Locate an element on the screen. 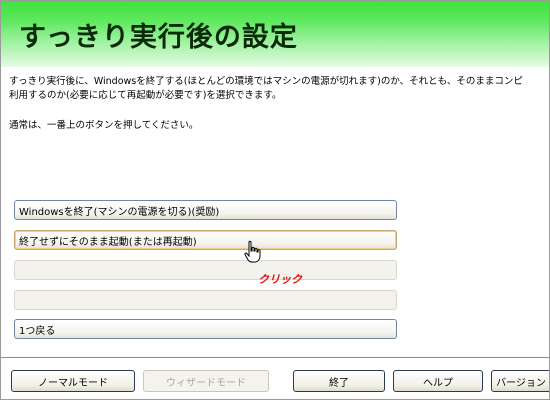 Image resolution: width=550 pixels, height=400 pixels. go-back-button: 1つ戻る is located at coordinates (205, 329).